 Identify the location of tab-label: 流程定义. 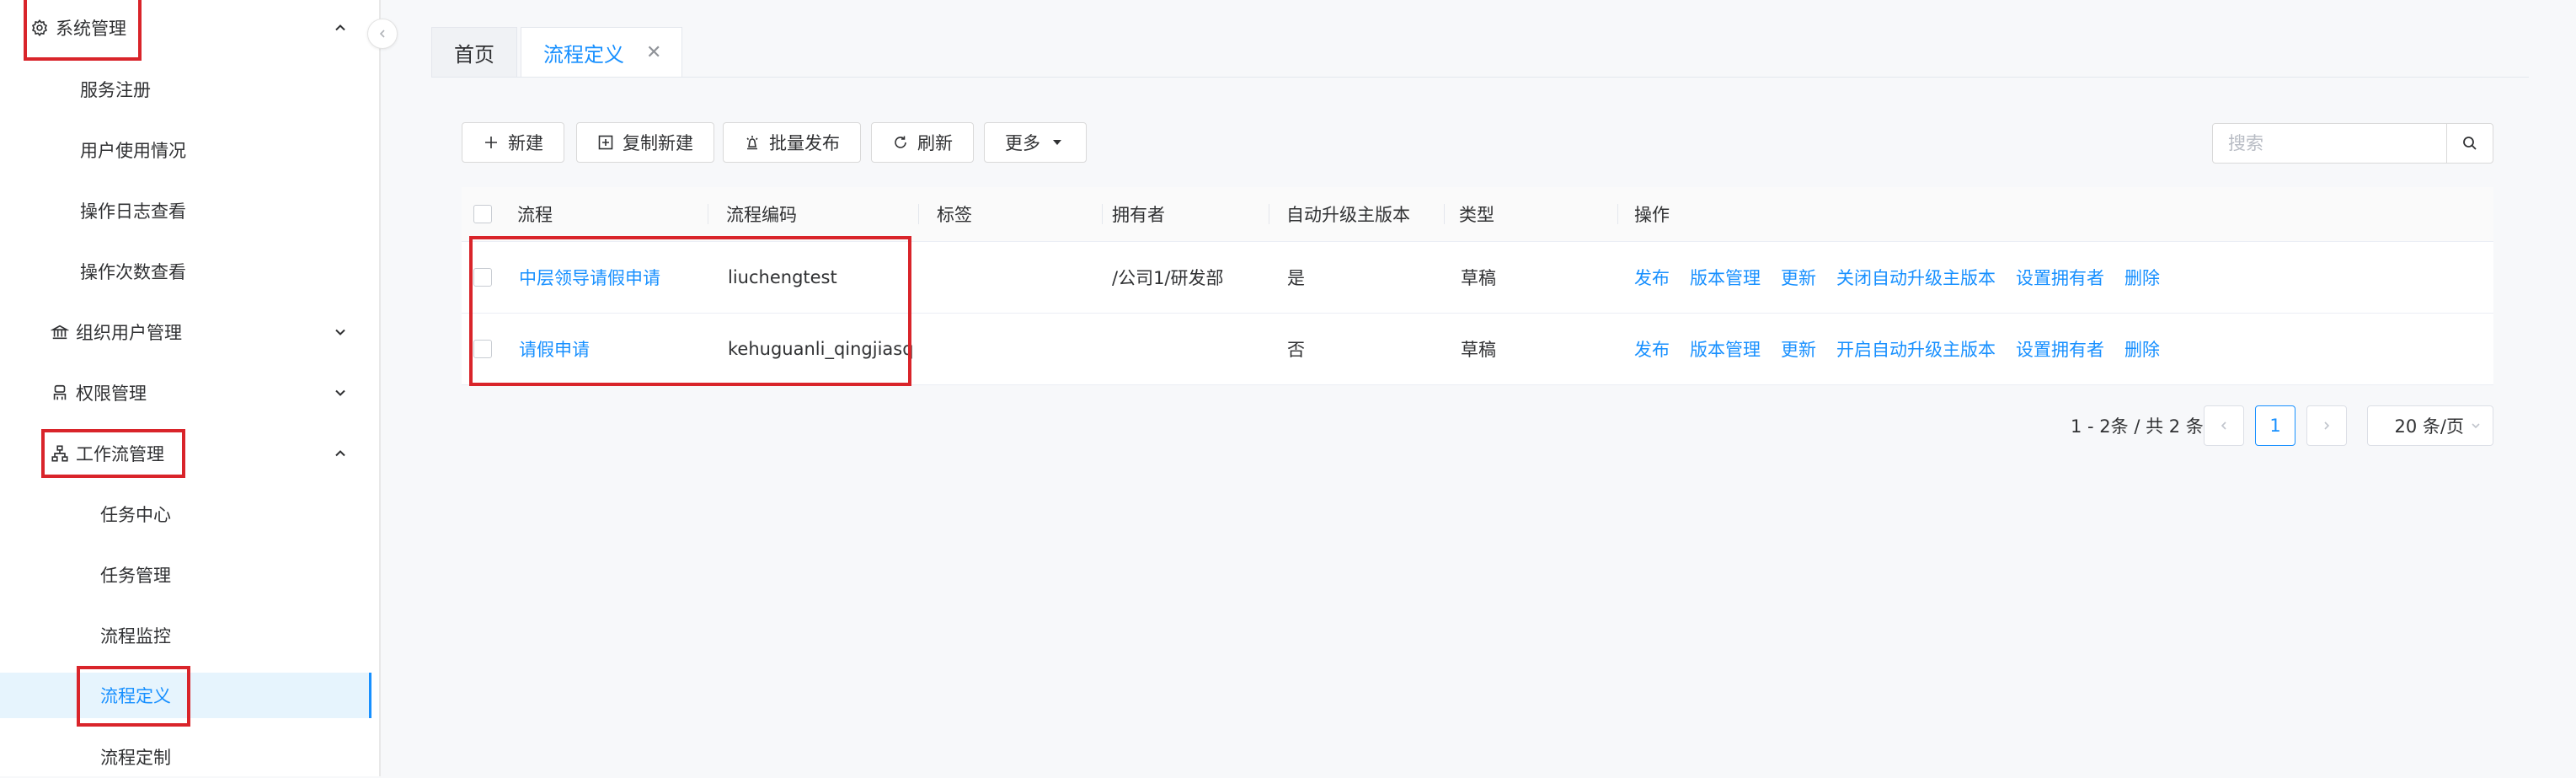
(583, 55).